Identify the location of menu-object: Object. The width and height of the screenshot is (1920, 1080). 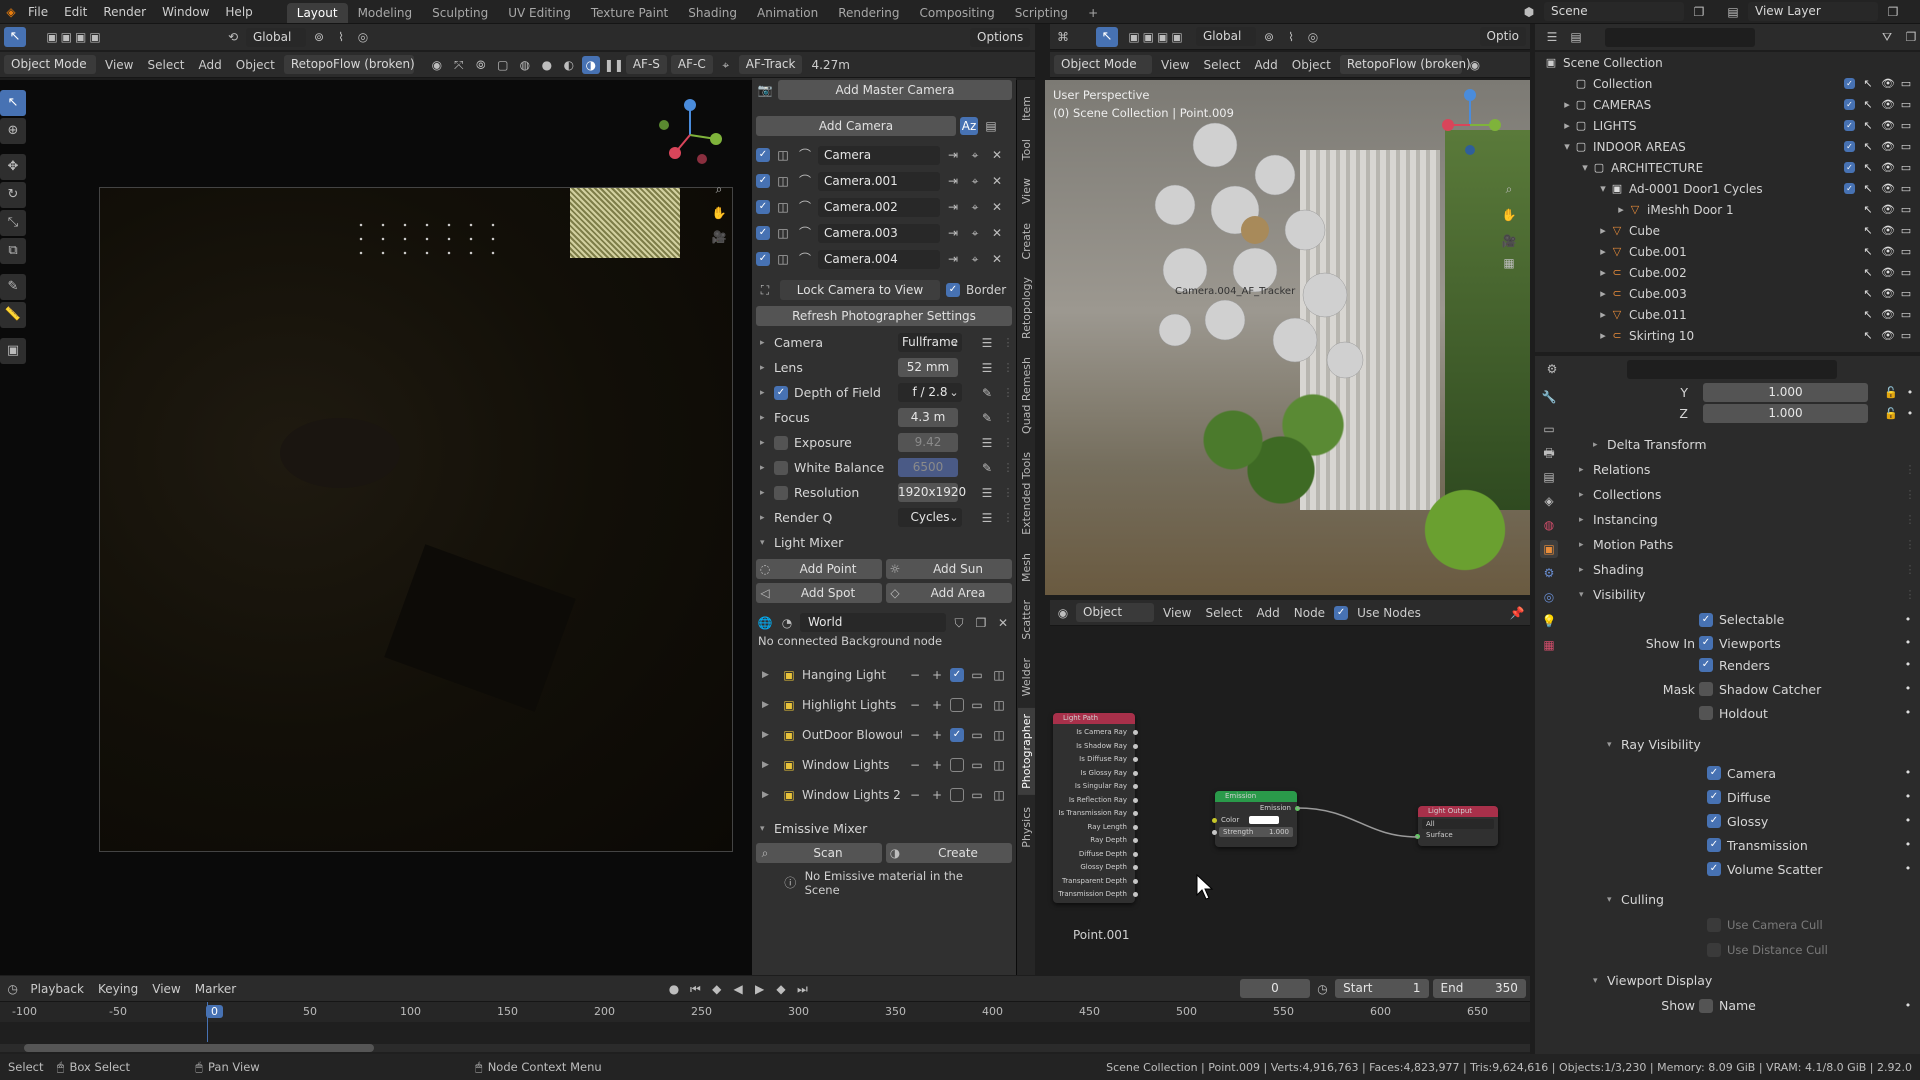
(255, 65).